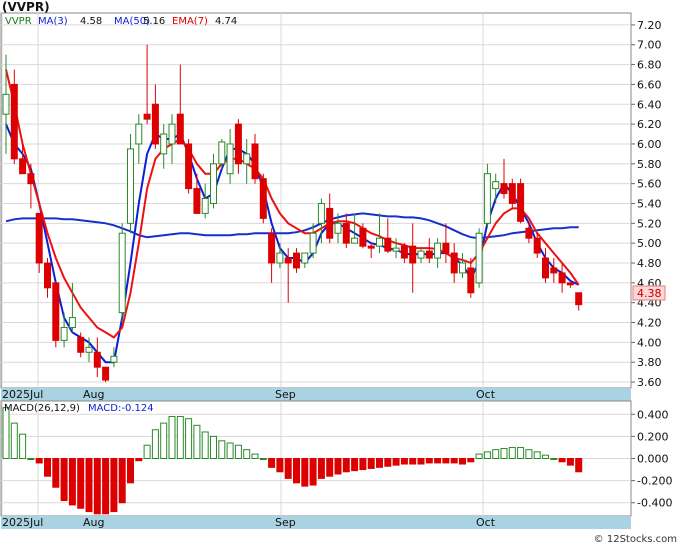 The width and height of the screenshot is (680, 546). Describe the element at coordinates (649, 263) in the screenshot. I see `price-tick-label: 4.80` at that location.